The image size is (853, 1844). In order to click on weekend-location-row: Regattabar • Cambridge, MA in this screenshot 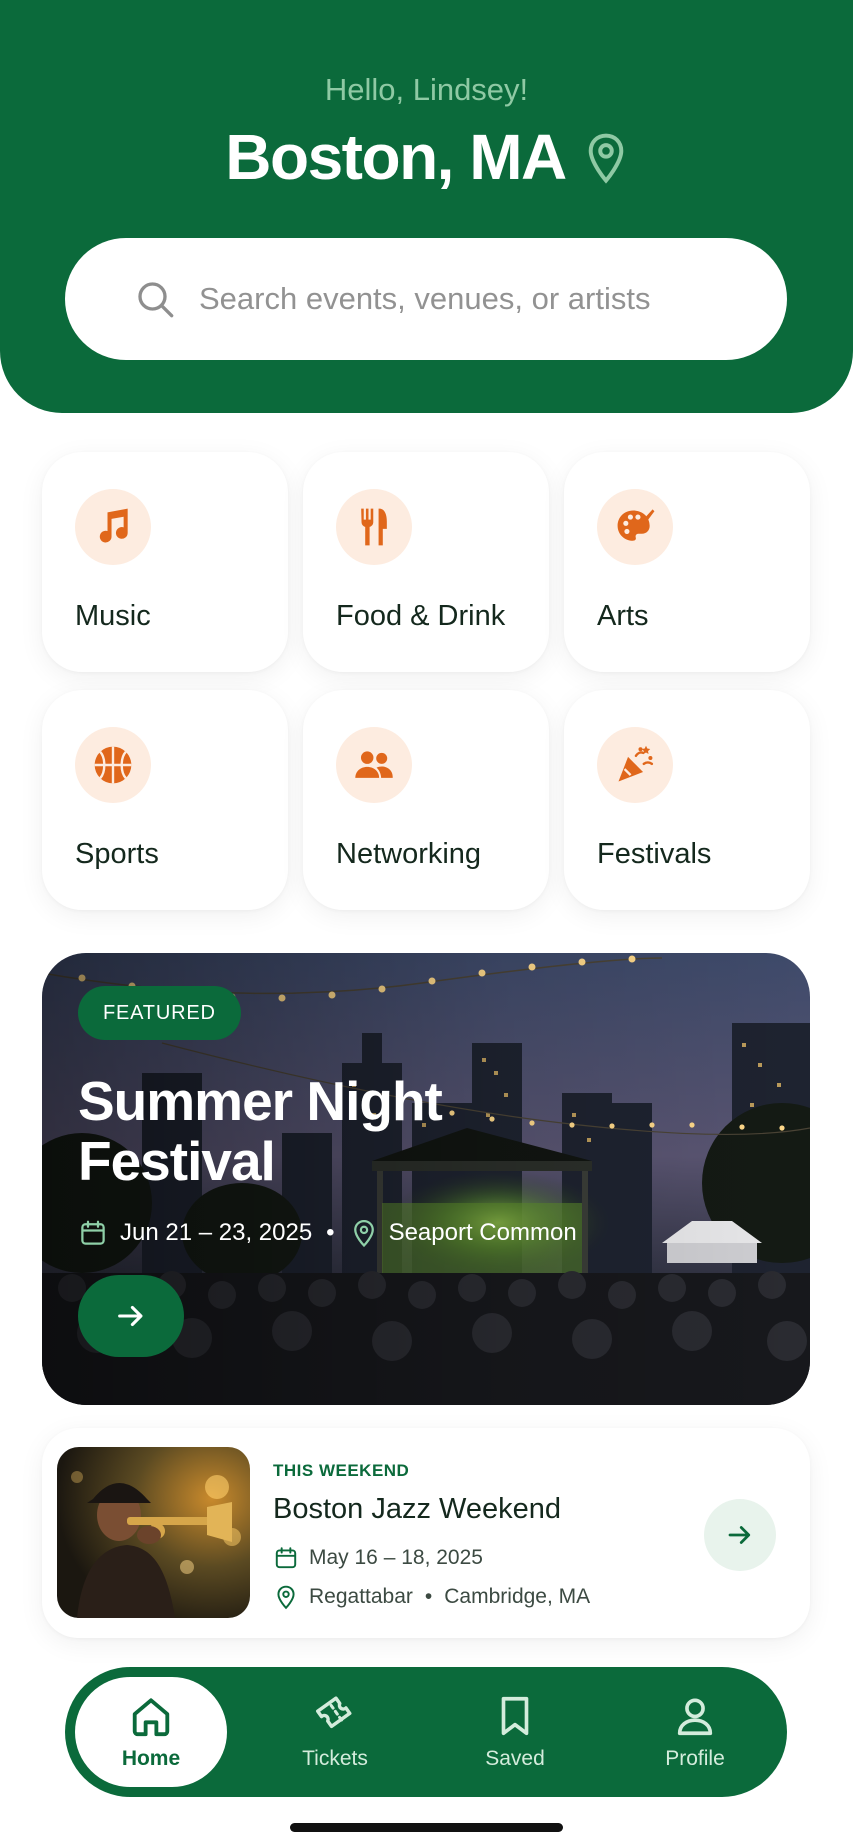, I will do `click(431, 1597)`.